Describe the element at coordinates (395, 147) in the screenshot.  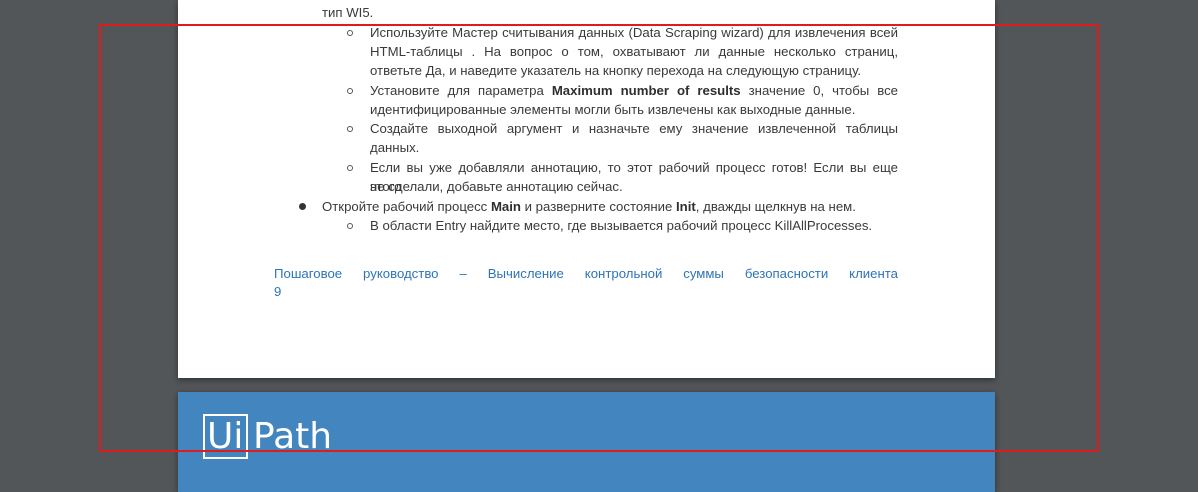
I see `list-item-line: данных.` at that location.